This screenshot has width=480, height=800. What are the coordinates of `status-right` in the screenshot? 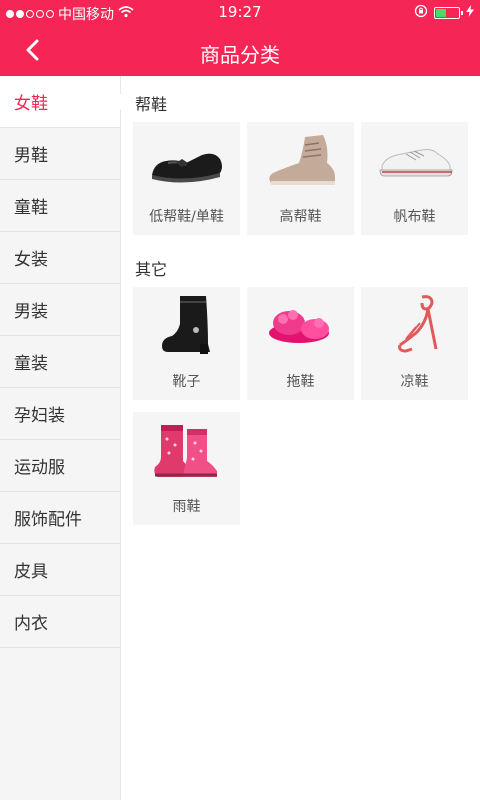 It's located at (444, 13).